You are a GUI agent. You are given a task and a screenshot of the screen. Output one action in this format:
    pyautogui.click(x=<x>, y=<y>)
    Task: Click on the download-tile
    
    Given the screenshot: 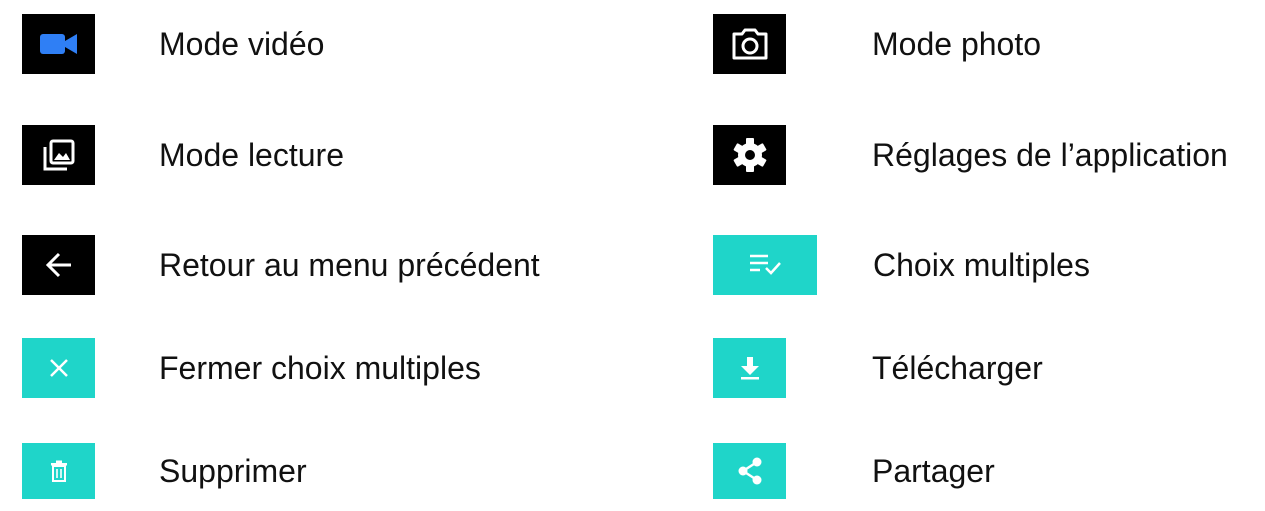 What is the action you would take?
    pyautogui.click(x=749, y=368)
    